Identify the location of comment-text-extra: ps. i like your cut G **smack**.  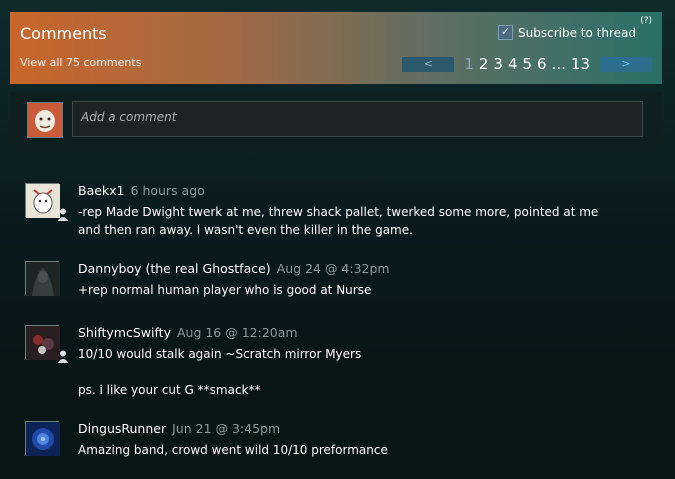
(169, 390).